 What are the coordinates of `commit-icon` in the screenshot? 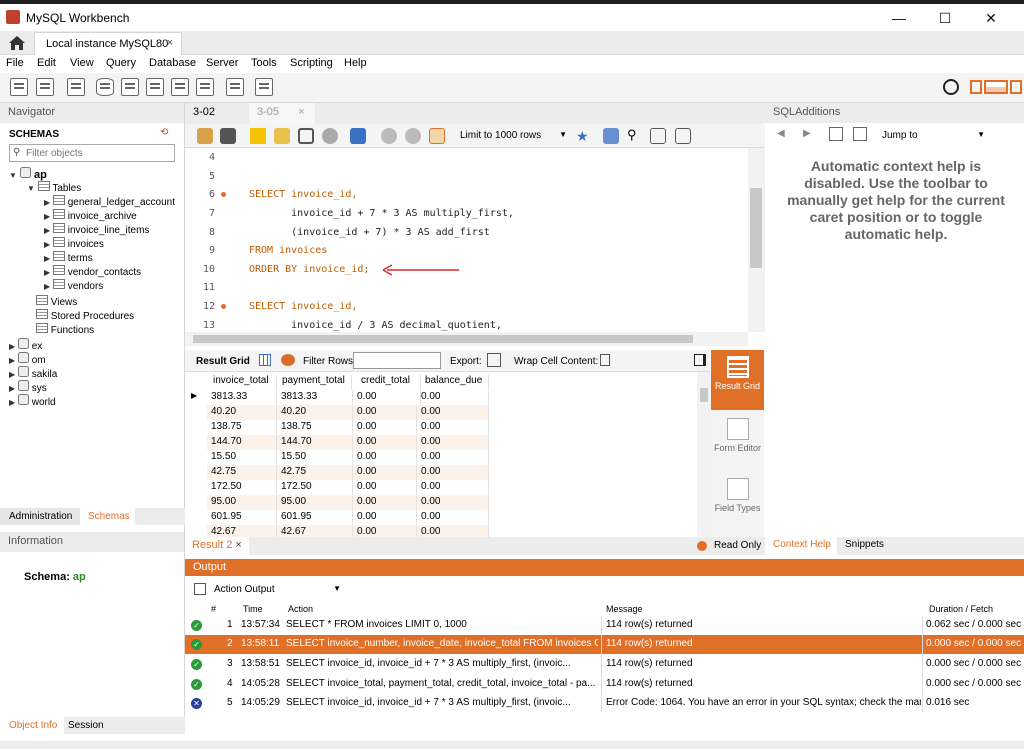 It's located at (389, 136).